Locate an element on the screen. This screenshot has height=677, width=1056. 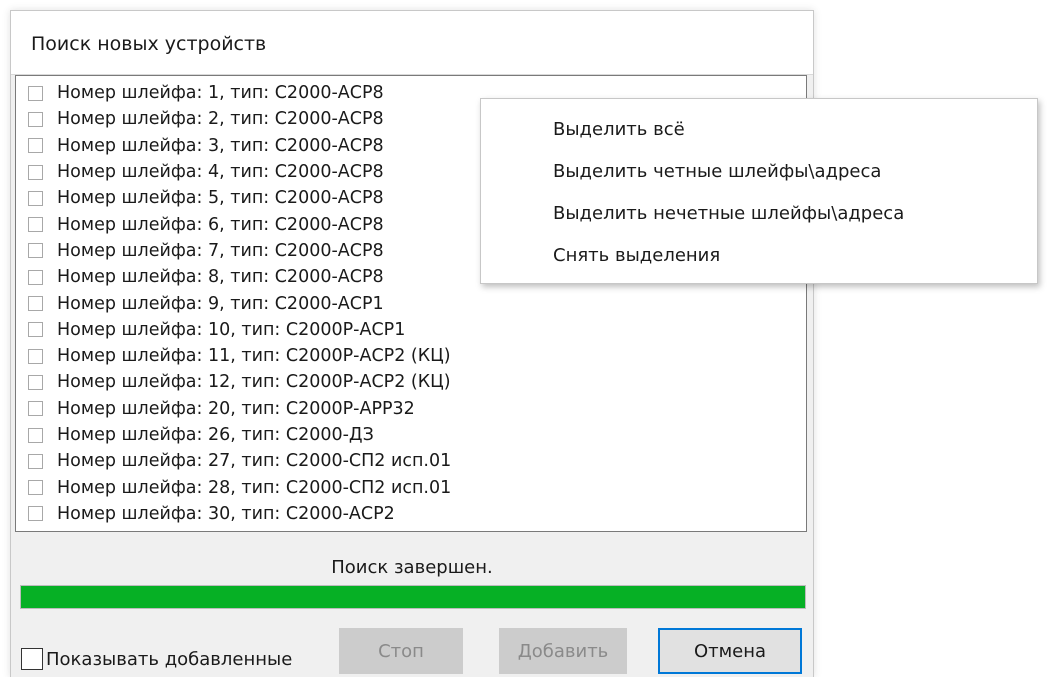
list-item: Номер шлейфа: 1, тип: С2000-АСР8 is located at coordinates (239, 93).